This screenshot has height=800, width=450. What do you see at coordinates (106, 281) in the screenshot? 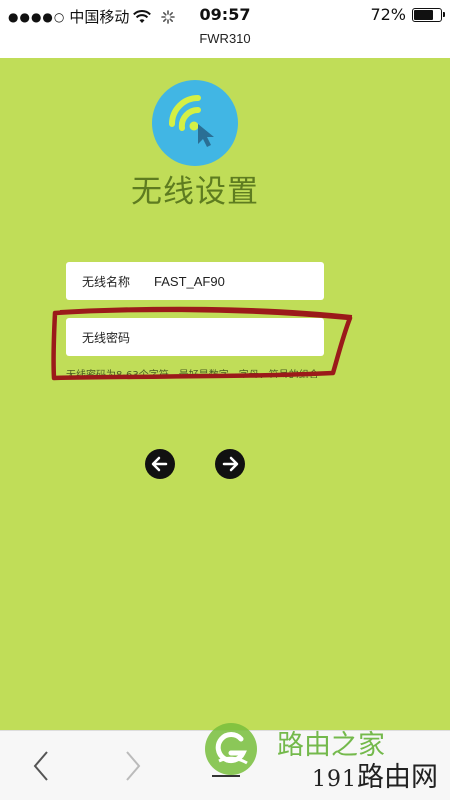
I see `wifi-name-label: 无线名称` at bounding box center [106, 281].